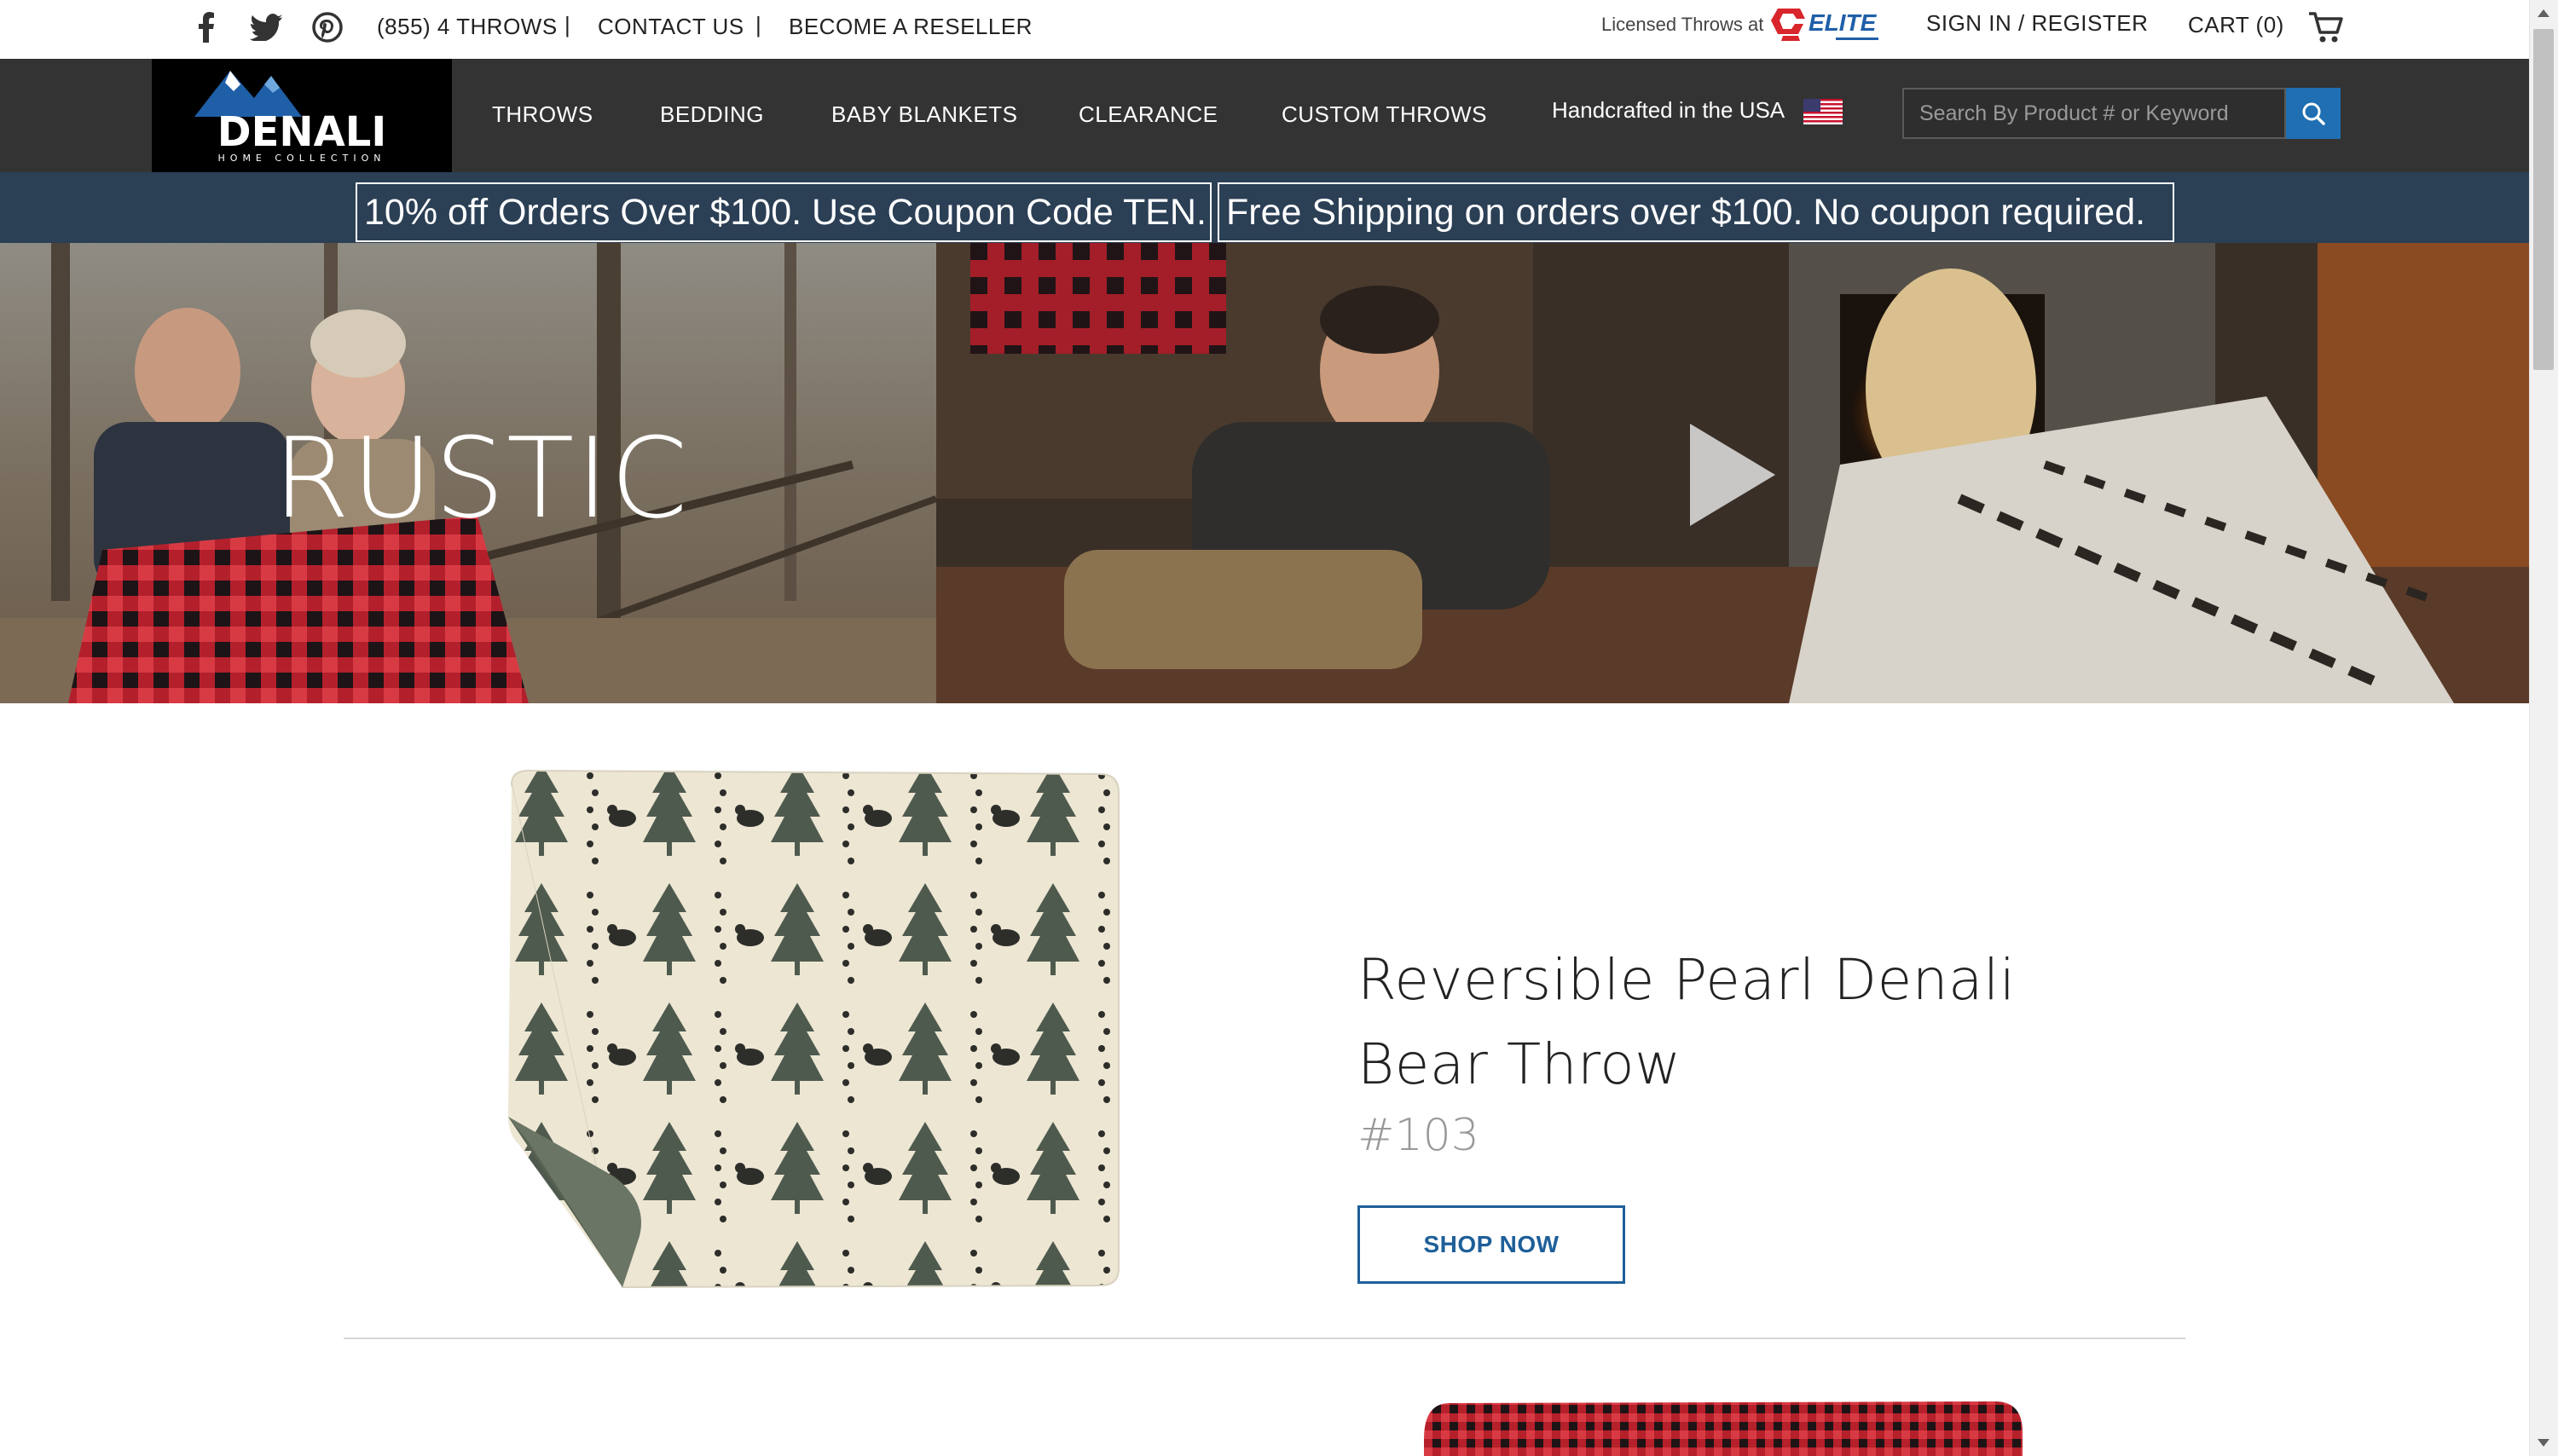 The height and width of the screenshot is (1456, 2558). Describe the element at coordinates (2543, 199) in the screenshot. I see `scrollbar-thumb` at that location.